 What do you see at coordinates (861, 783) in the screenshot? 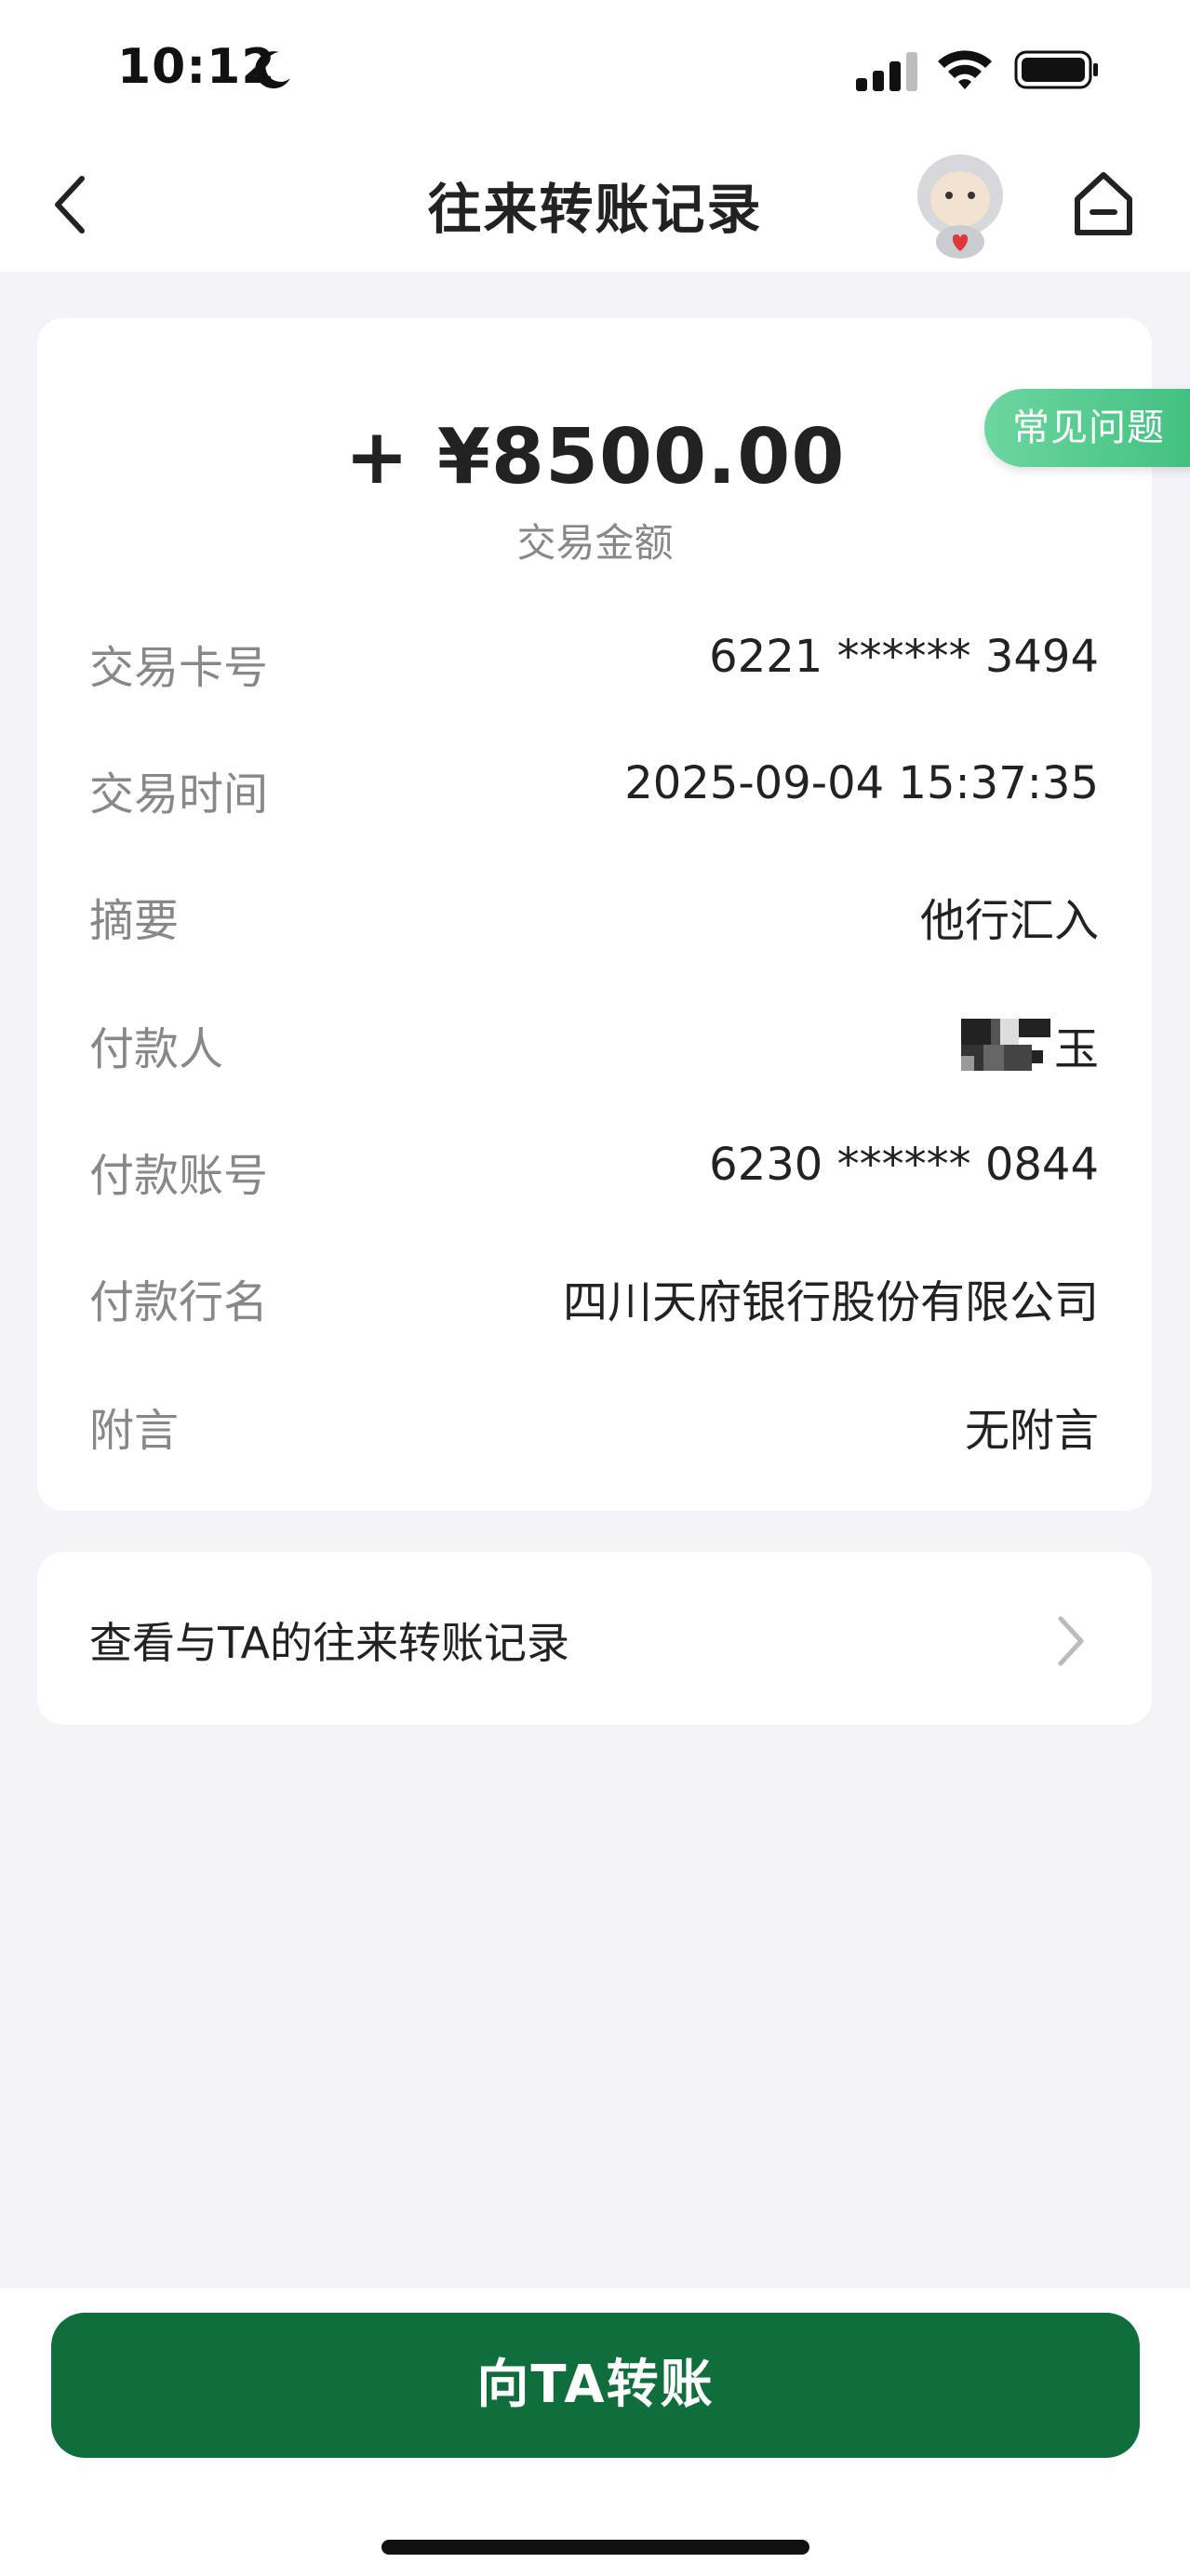
I see `transaction-time-value: 2025-09-04 15:37:35` at bounding box center [861, 783].